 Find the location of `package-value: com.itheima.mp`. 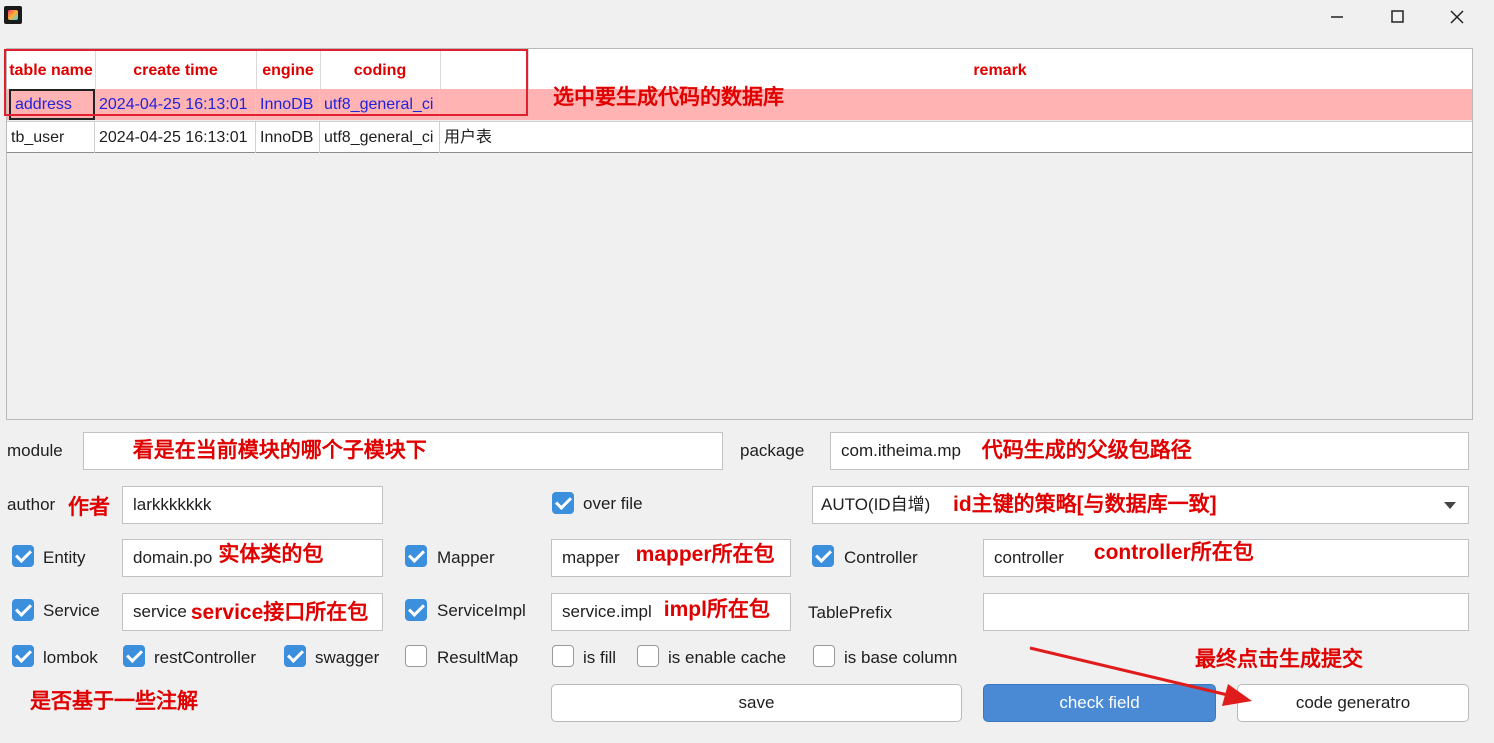

package-value: com.itheima.mp is located at coordinates (901, 450).